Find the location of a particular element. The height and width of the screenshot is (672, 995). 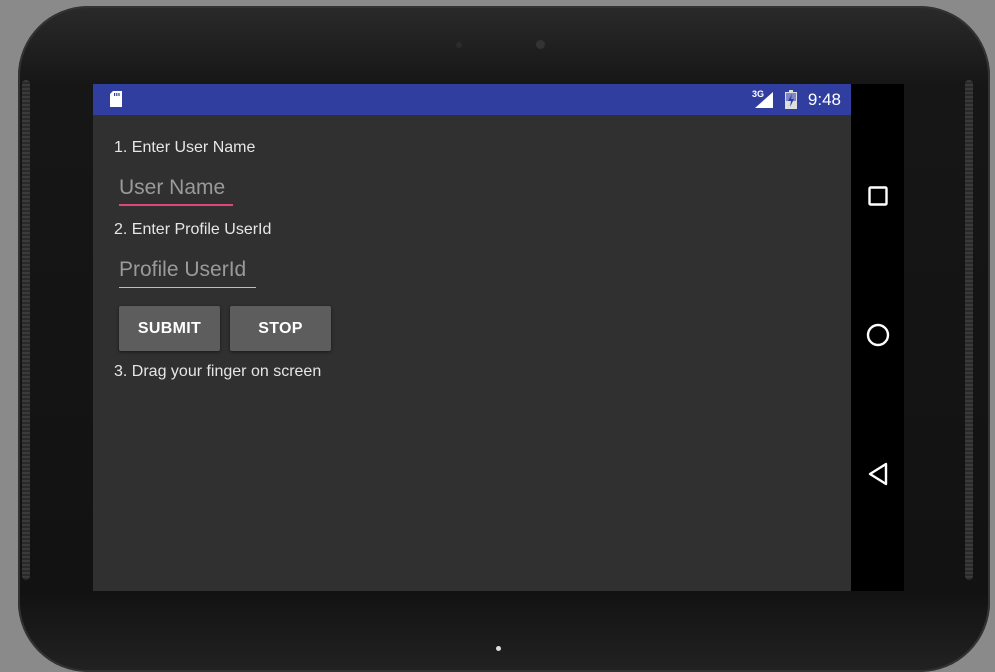

back-icon is located at coordinates (878, 476).